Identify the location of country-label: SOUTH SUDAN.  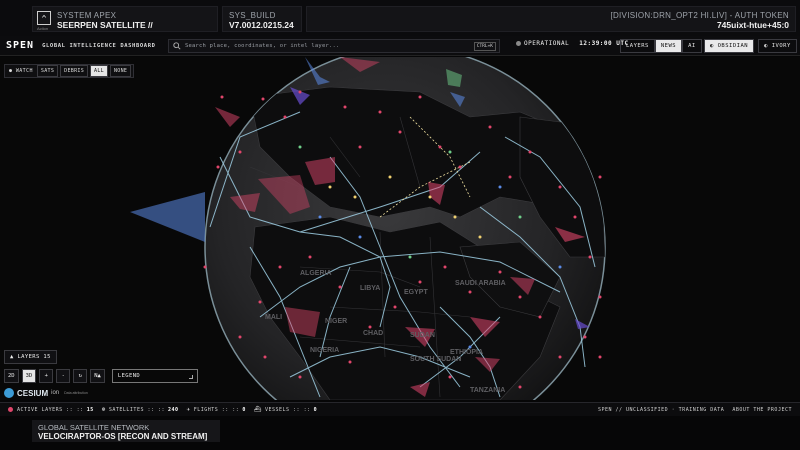
(435, 359).